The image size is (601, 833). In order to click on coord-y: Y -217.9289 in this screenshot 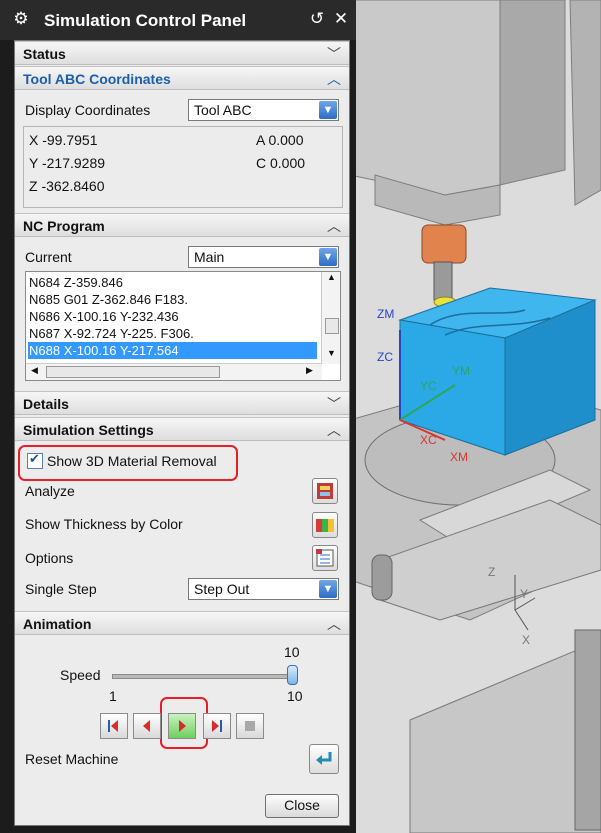, I will do `click(67, 163)`.